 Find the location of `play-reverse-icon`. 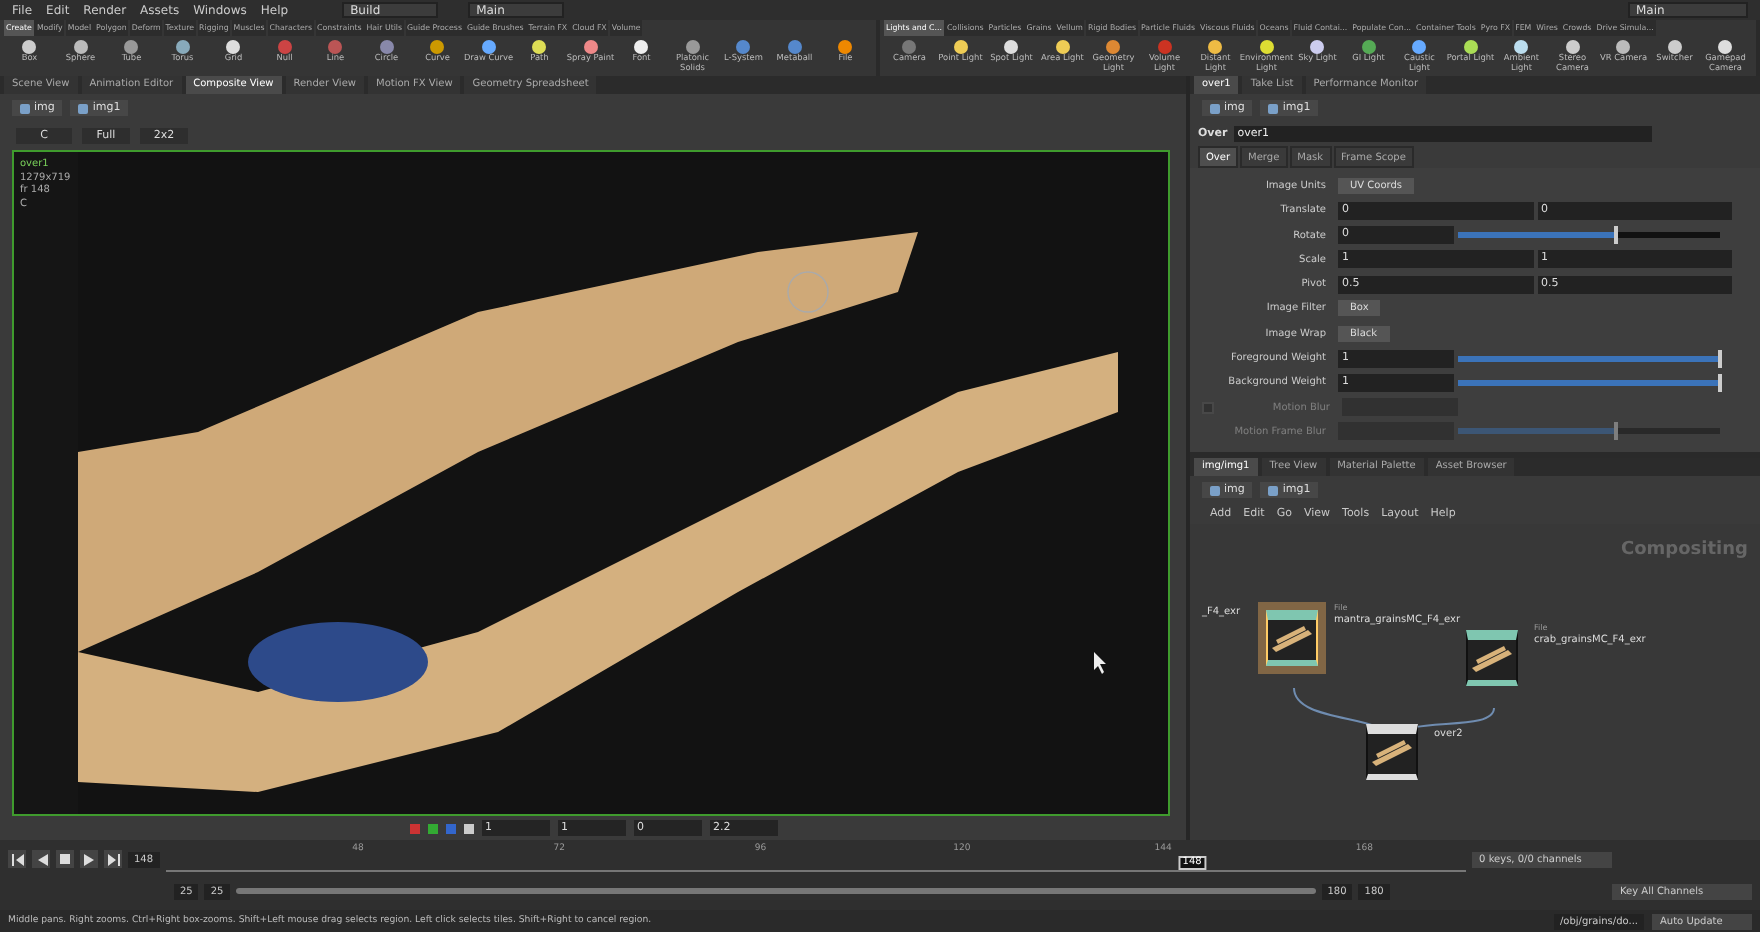

play-reverse-icon is located at coordinates (41, 859).